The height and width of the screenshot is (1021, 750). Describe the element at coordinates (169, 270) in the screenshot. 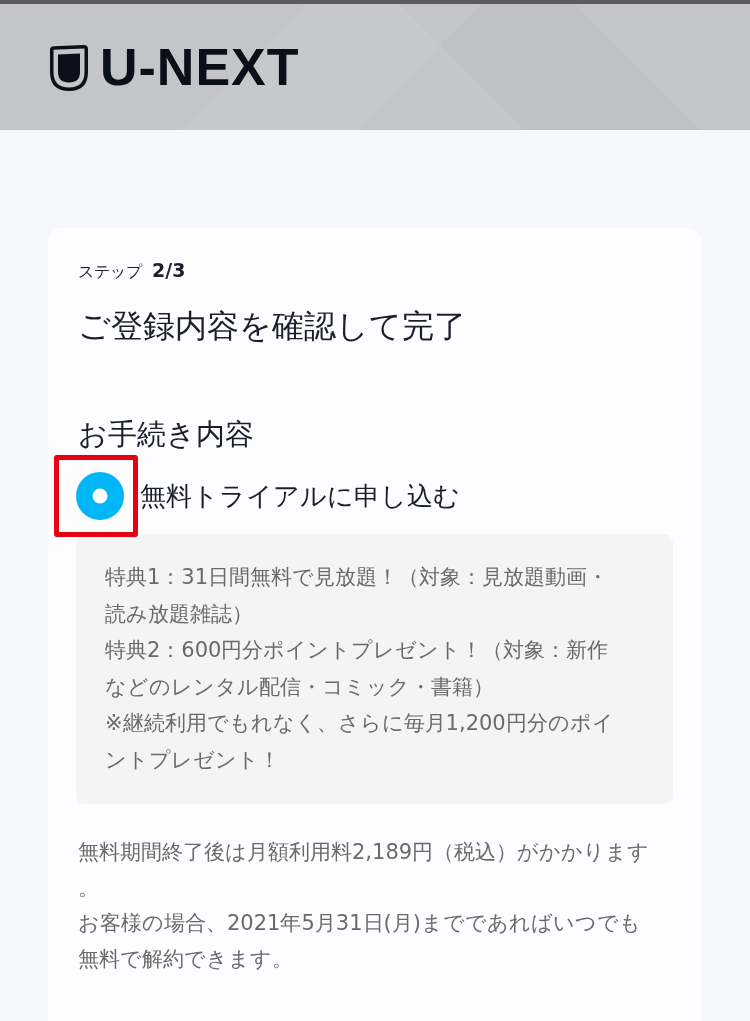

I see `step-number: 2/3` at that location.